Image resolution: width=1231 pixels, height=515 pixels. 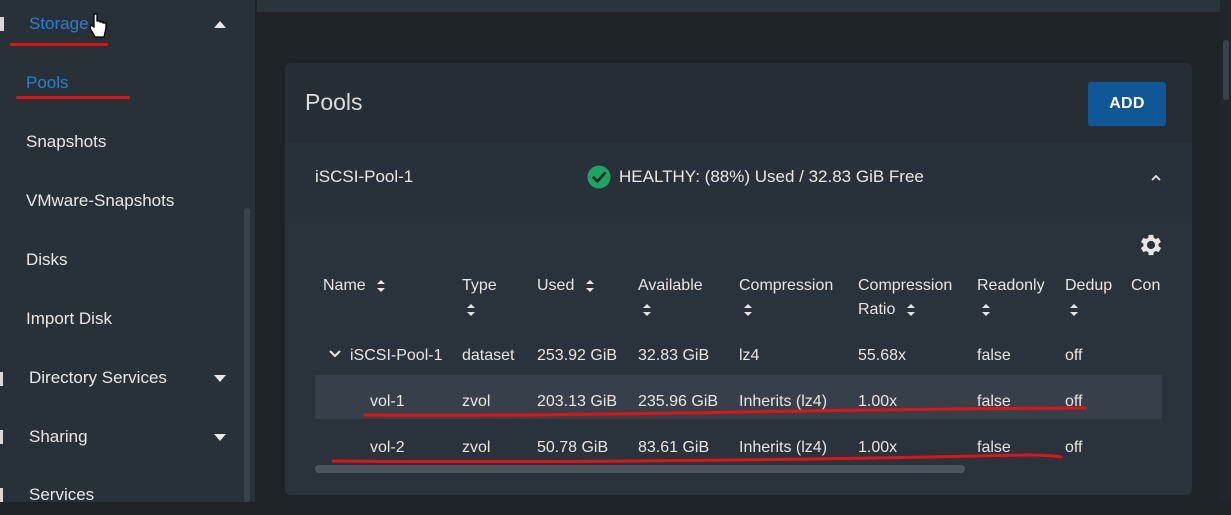 What do you see at coordinates (771, 176) in the screenshot?
I see `pool-status-text: HEALTHY: (88%) Used / 32.83 GiB Free` at bounding box center [771, 176].